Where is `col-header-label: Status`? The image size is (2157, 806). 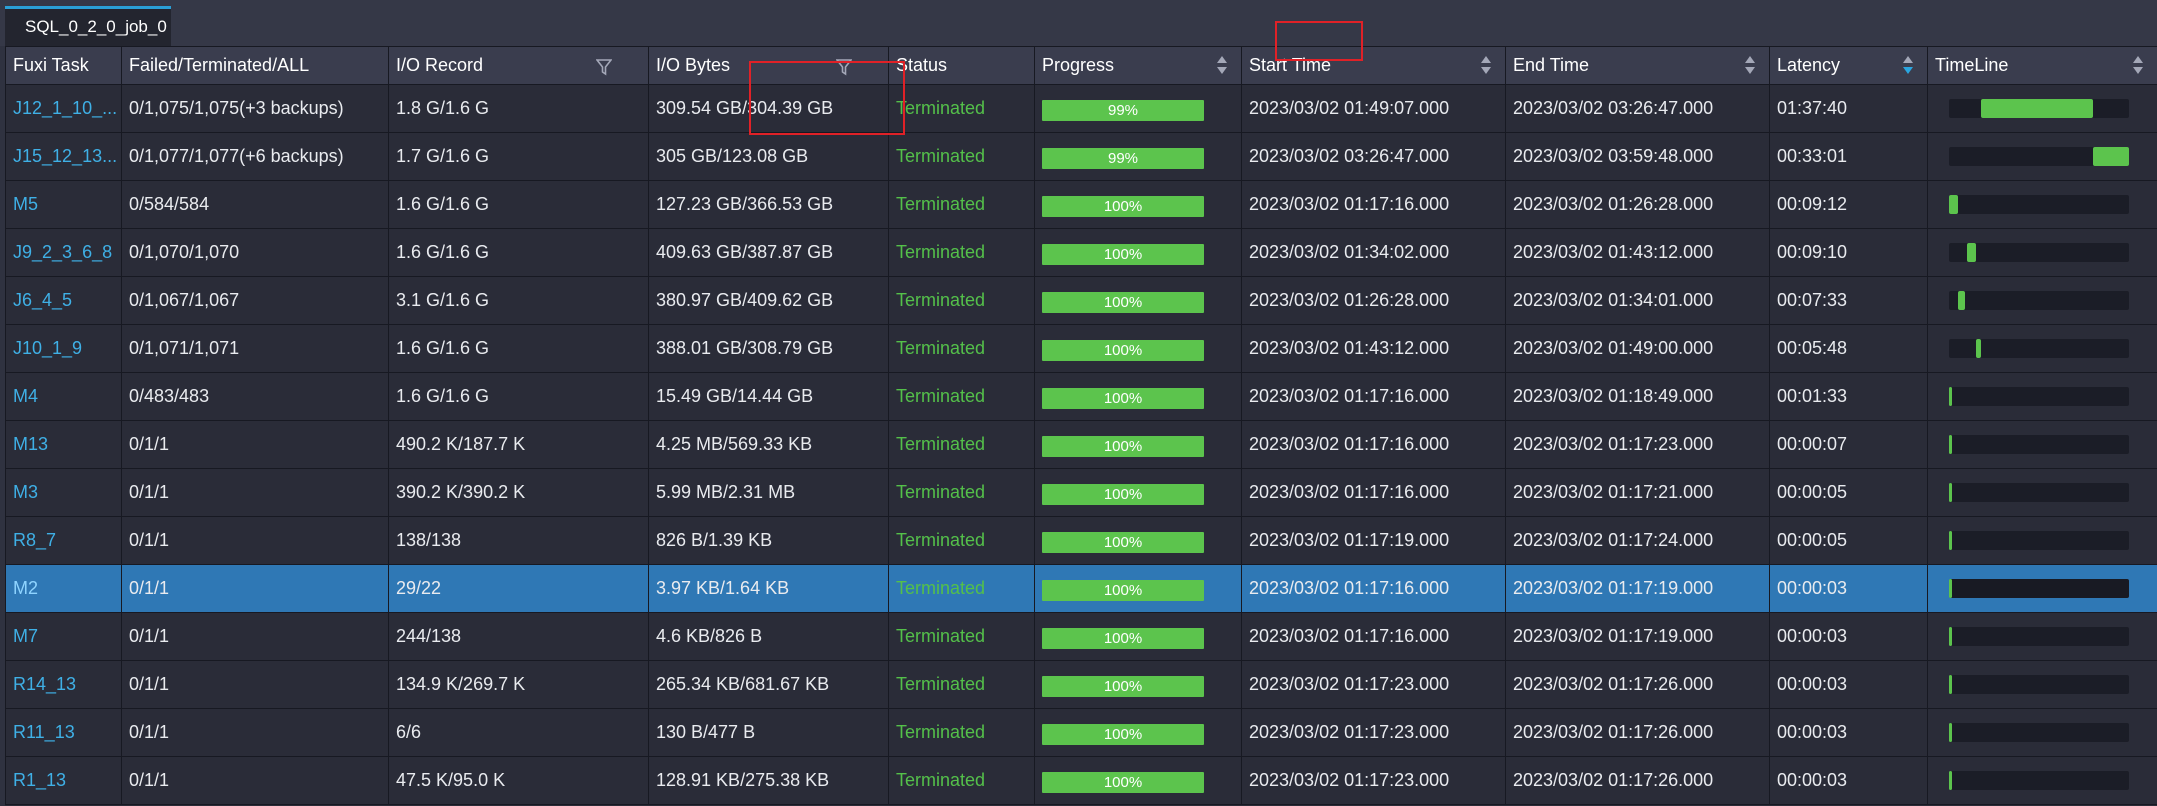 col-header-label: Status is located at coordinates (922, 65).